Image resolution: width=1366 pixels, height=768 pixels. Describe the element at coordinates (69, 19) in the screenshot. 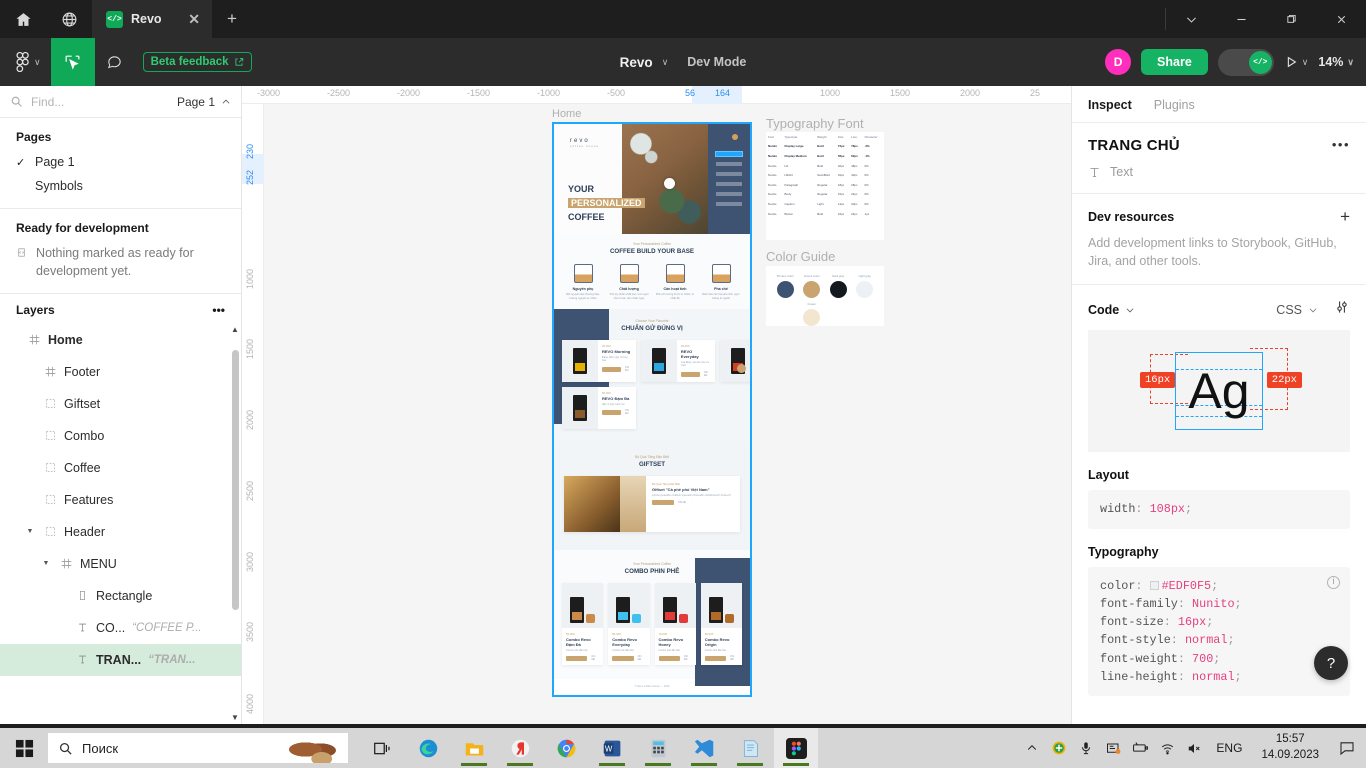

I see `globe-icon` at that location.